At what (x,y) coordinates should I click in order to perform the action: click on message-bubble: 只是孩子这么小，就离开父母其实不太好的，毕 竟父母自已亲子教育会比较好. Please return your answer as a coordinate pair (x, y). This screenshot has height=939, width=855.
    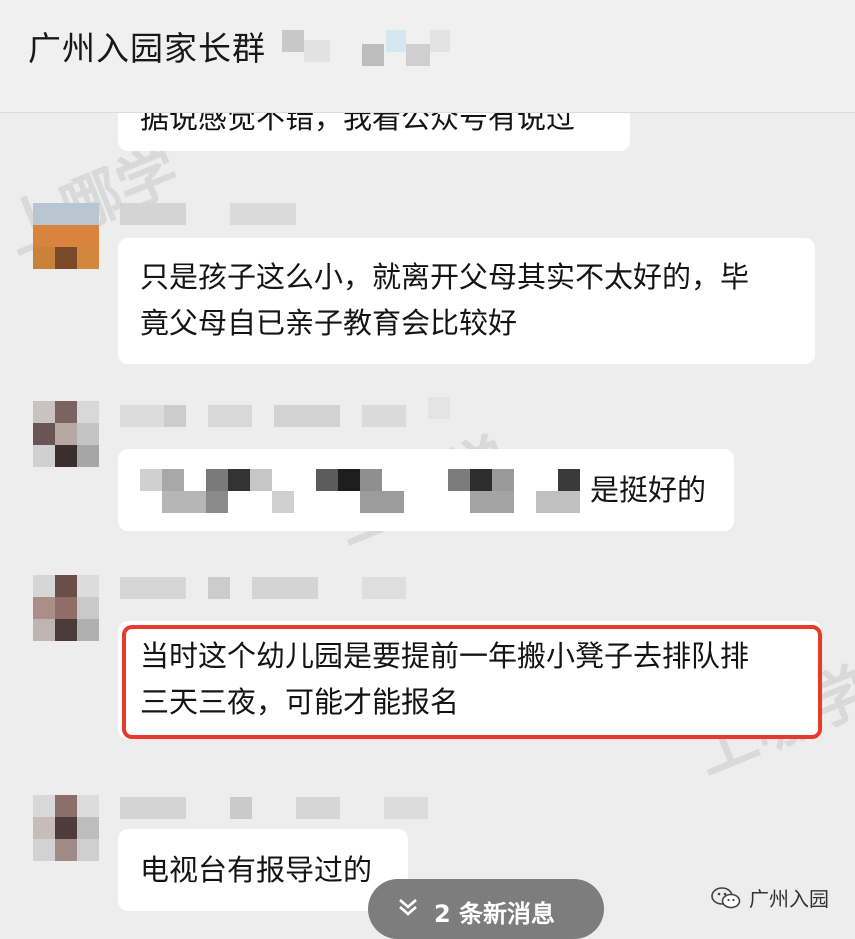
    Looking at the image, I should click on (466, 301).